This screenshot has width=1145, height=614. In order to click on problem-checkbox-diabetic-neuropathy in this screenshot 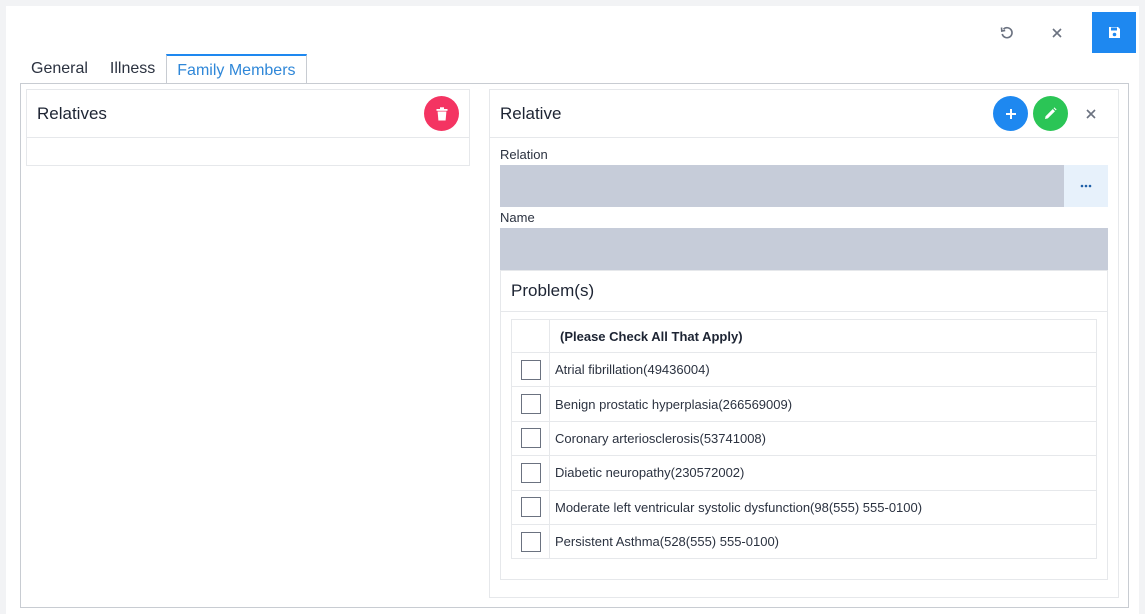, I will do `click(530, 472)`.